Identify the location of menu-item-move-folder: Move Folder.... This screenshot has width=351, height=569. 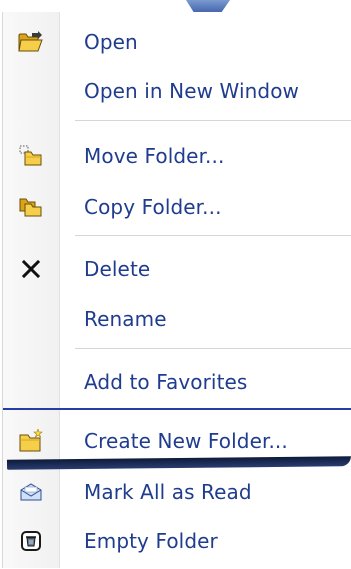
(177, 156).